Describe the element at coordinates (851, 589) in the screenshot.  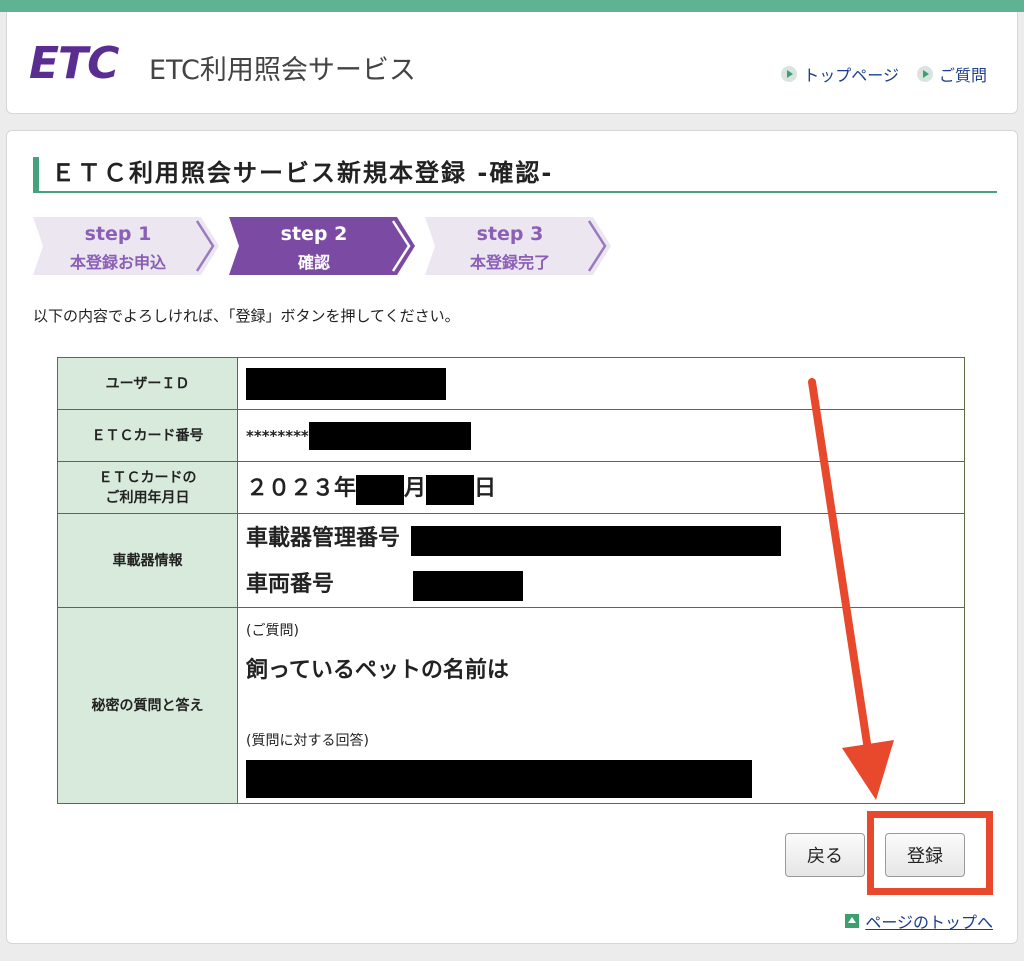
I see `annotation-arrow-icon` at that location.